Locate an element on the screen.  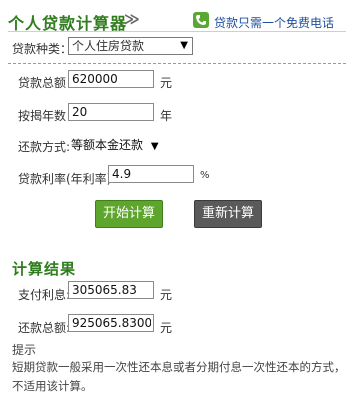
interest-rate-unit: % is located at coordinates (205, 175).